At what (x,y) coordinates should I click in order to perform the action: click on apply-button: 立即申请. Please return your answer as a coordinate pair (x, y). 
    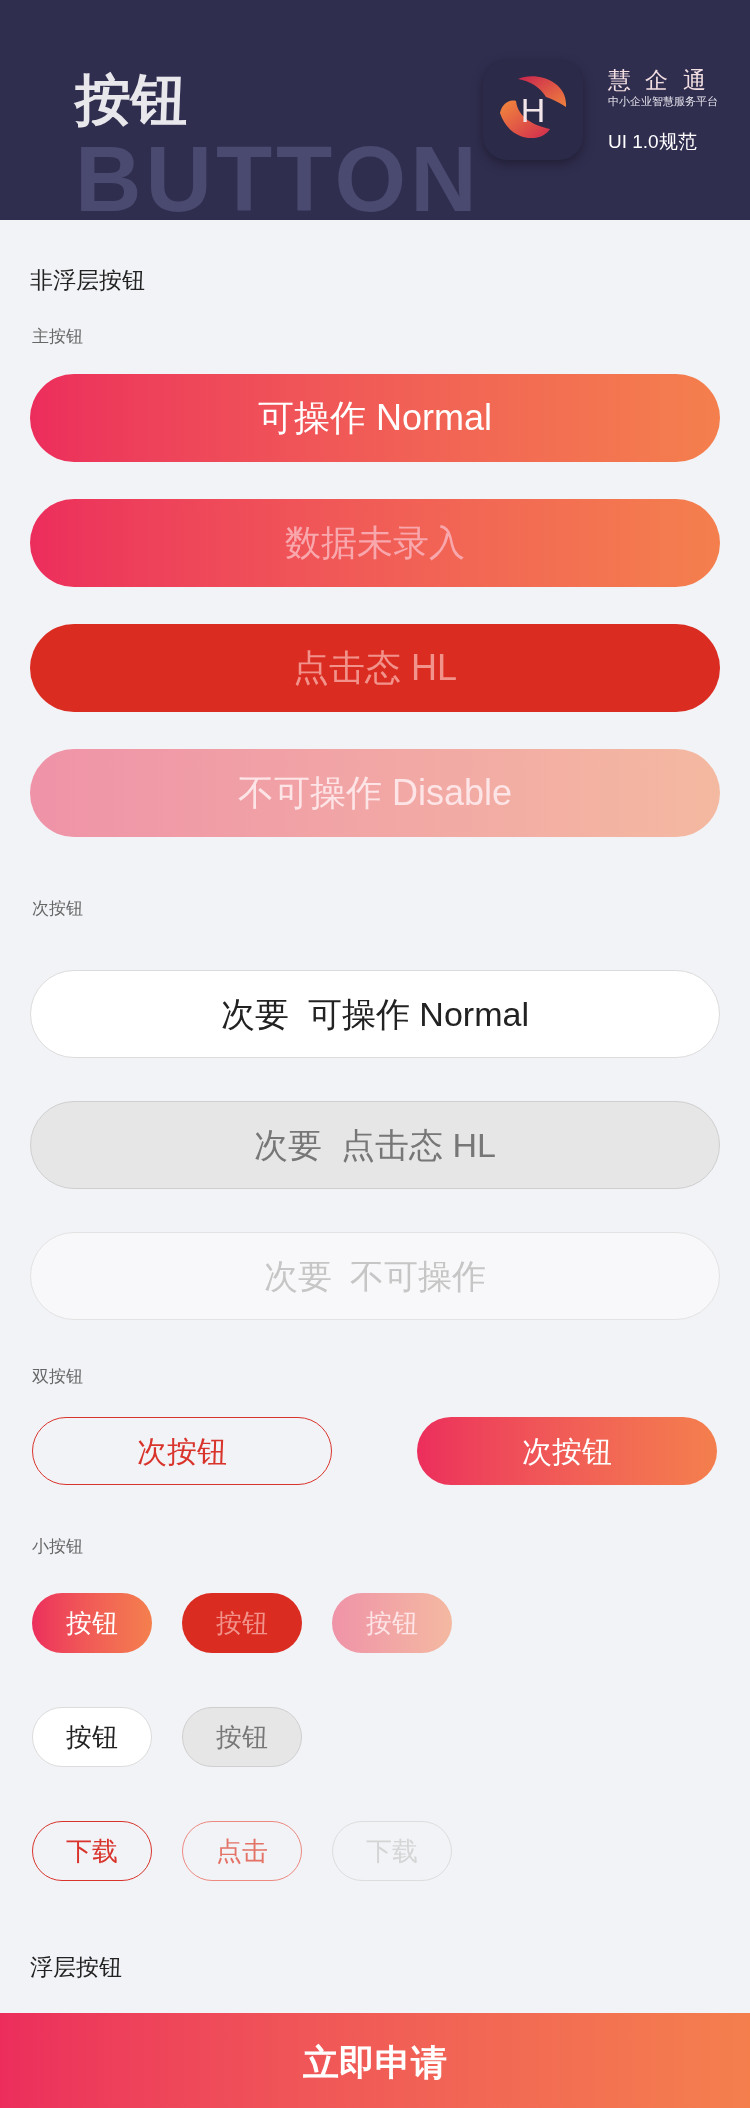
    Looking at the image, I should click on (375, 2060).